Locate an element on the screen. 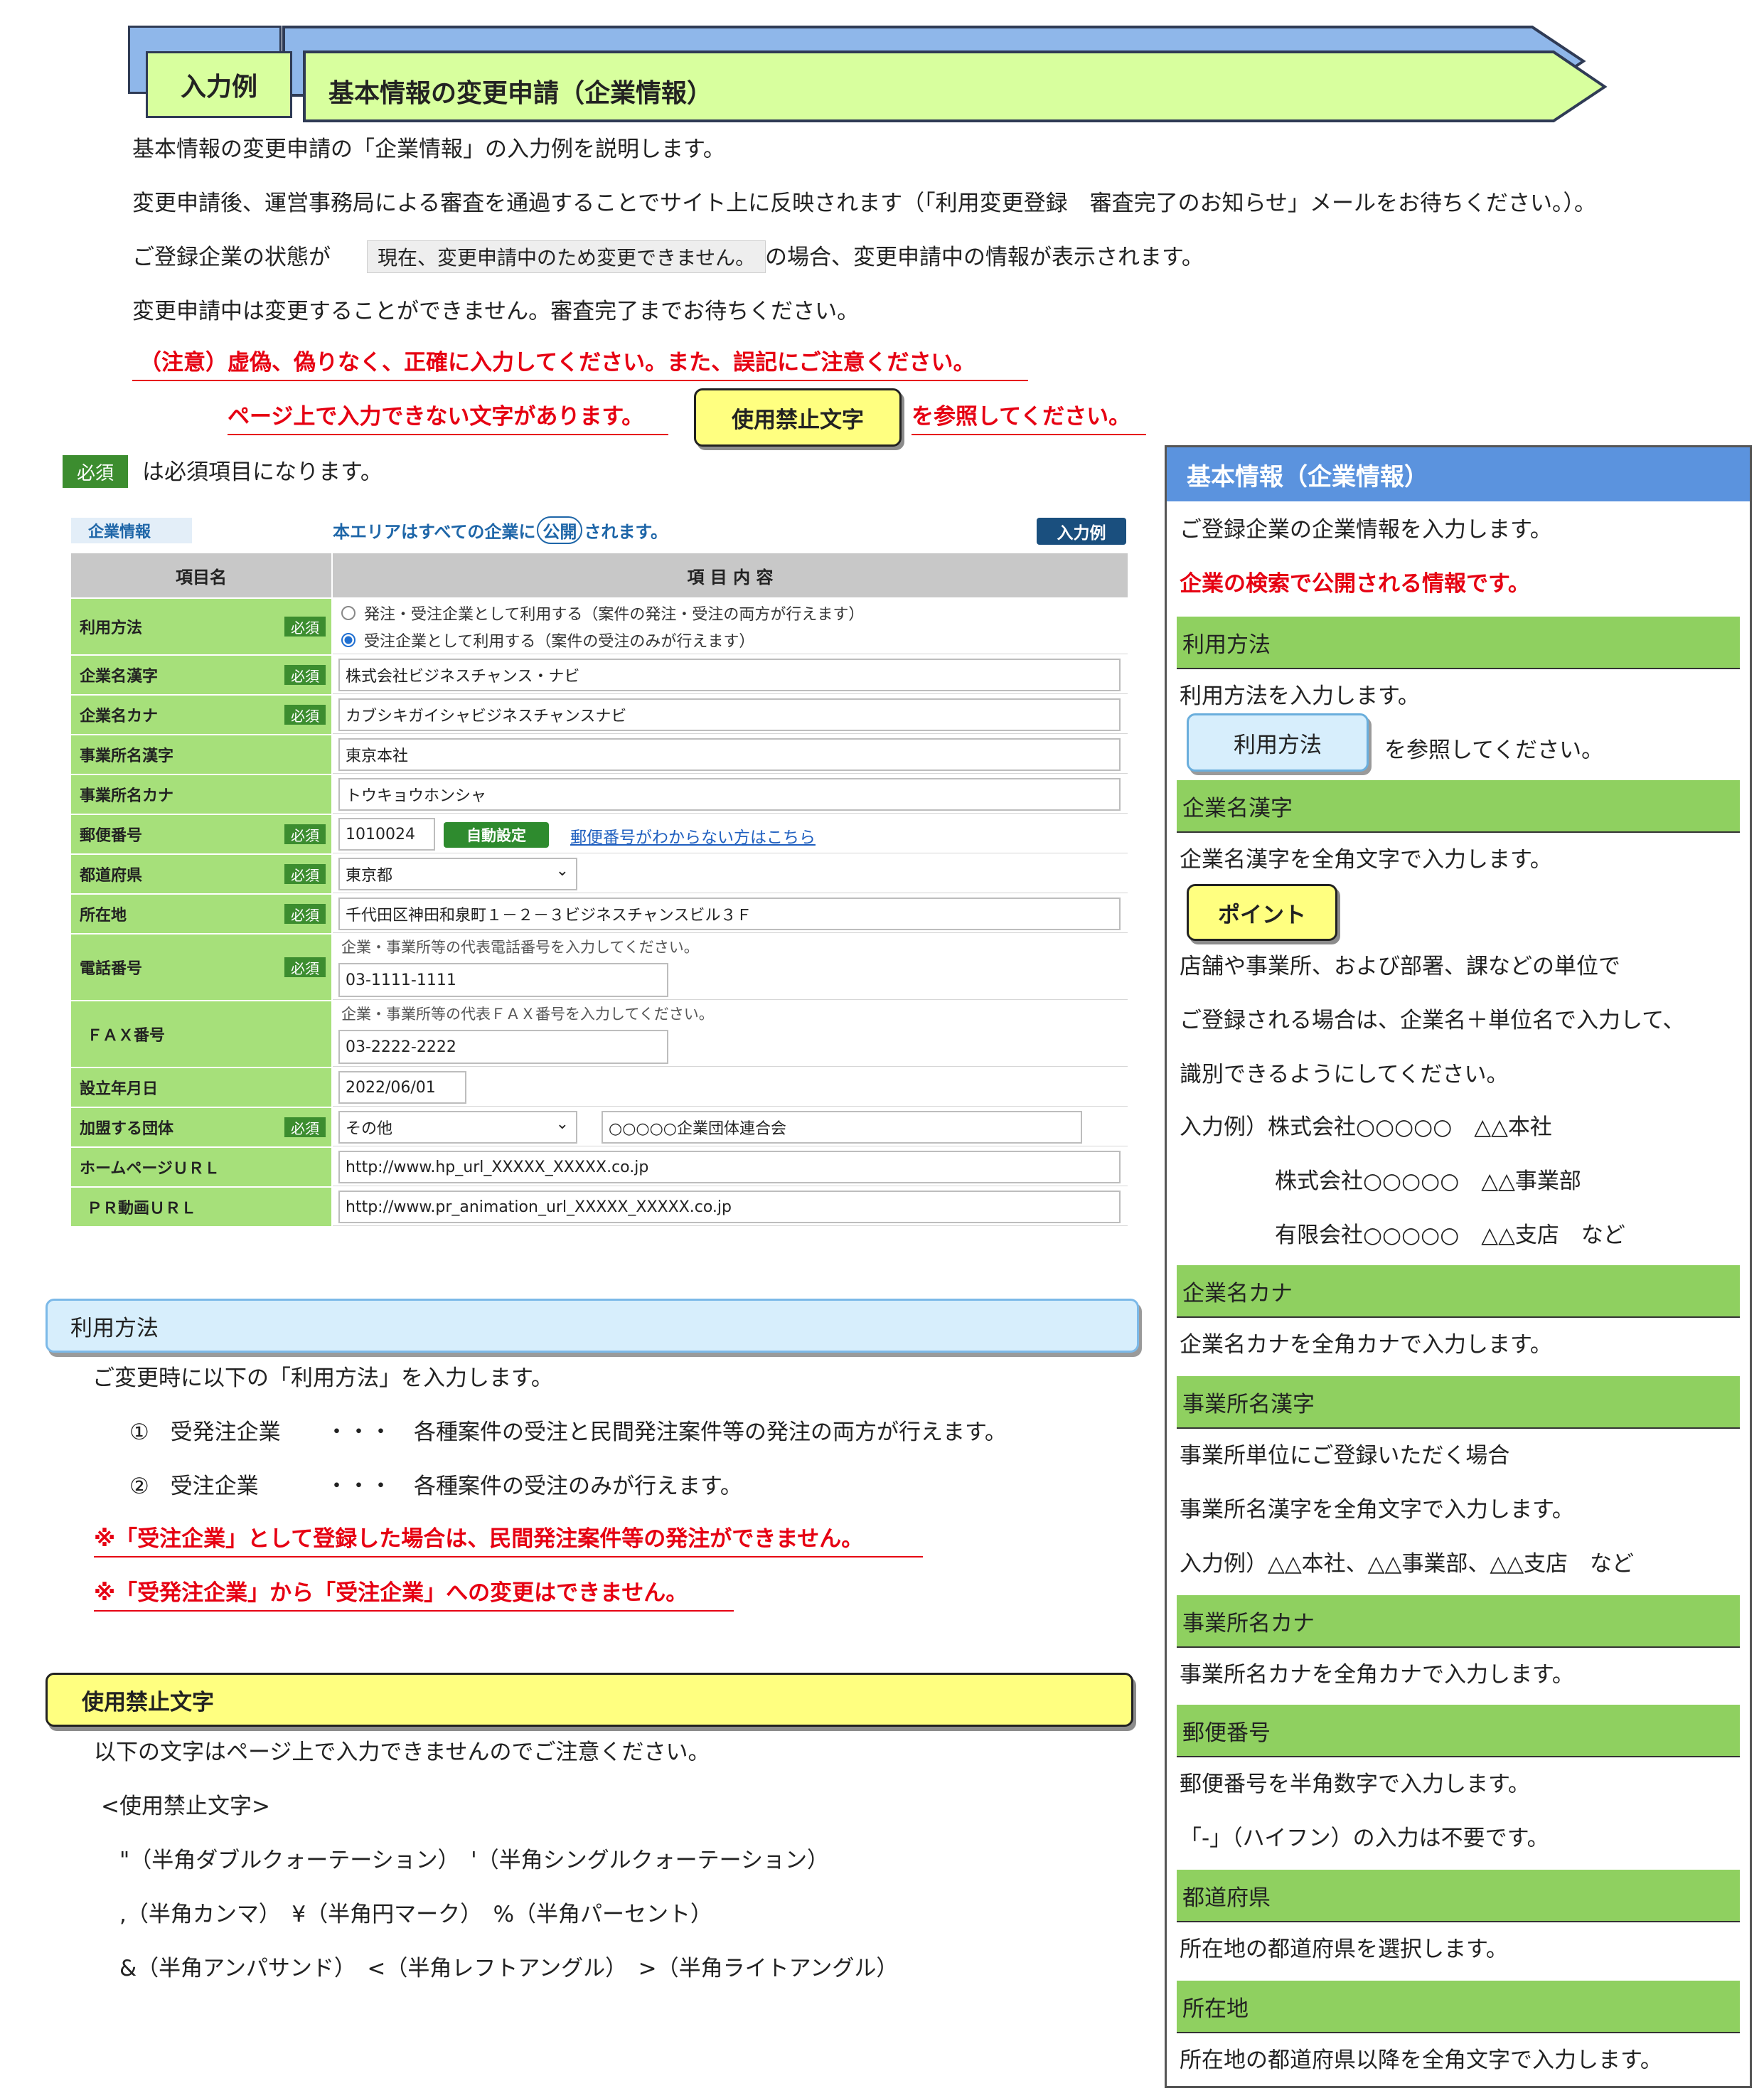 This screenshot has width=1764, height=2098. example-badge: 入力例 is located at coordinates (1081, 531).